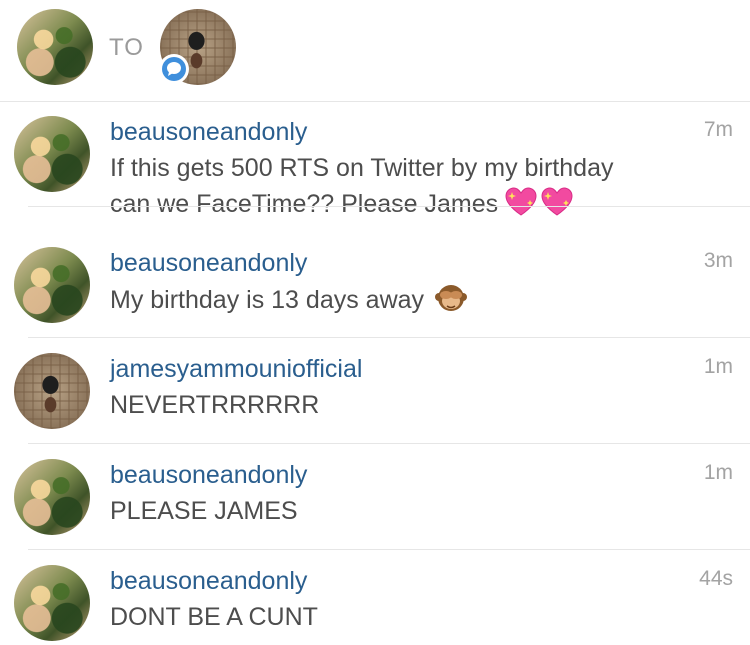  Describe the element at coordinates (236, 369) in the screenshot. I see `message-username: jamesyammouniofficial` at that location.